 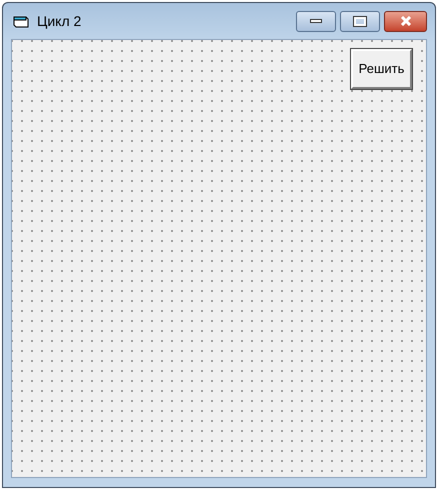 I want to click on window-title: Цикл 2, so click(x=59, y=21).